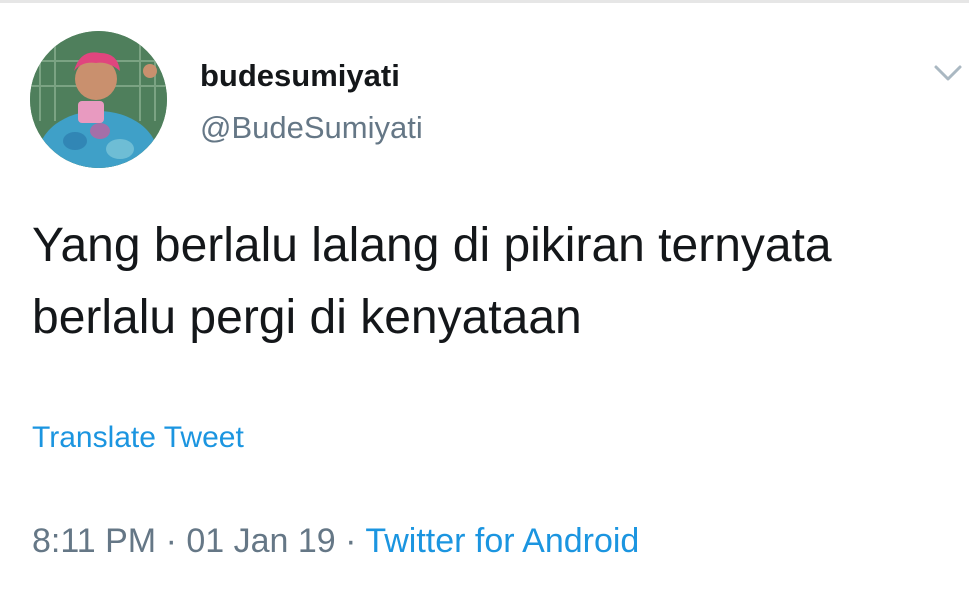 This screenshot has width=969, height=595. What do you see at coordinates (138, 438) in the screenshot?
I see `translate-tweet-link: Translate Tweet` at bounding box center [138, 438].